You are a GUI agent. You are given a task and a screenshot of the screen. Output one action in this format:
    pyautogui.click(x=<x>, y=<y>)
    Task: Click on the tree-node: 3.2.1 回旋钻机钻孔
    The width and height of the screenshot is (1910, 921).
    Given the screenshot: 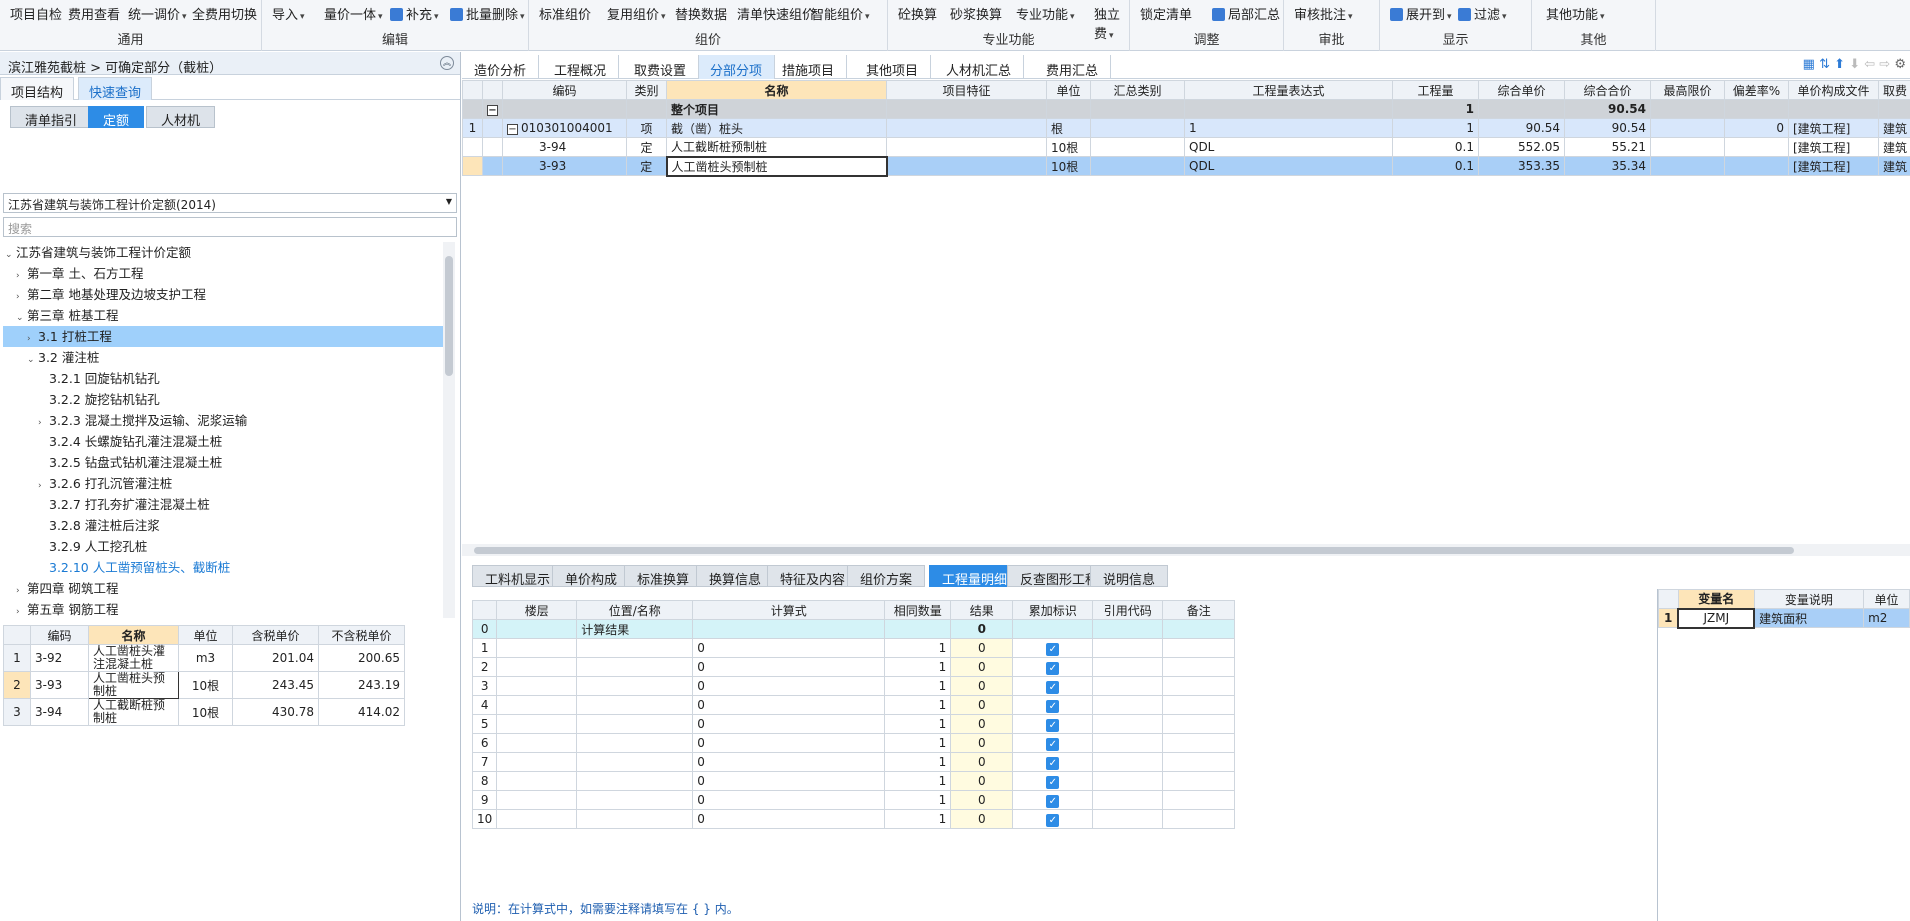 What is the action you would take?
    pyautogui.click(x=223, y=378)
    